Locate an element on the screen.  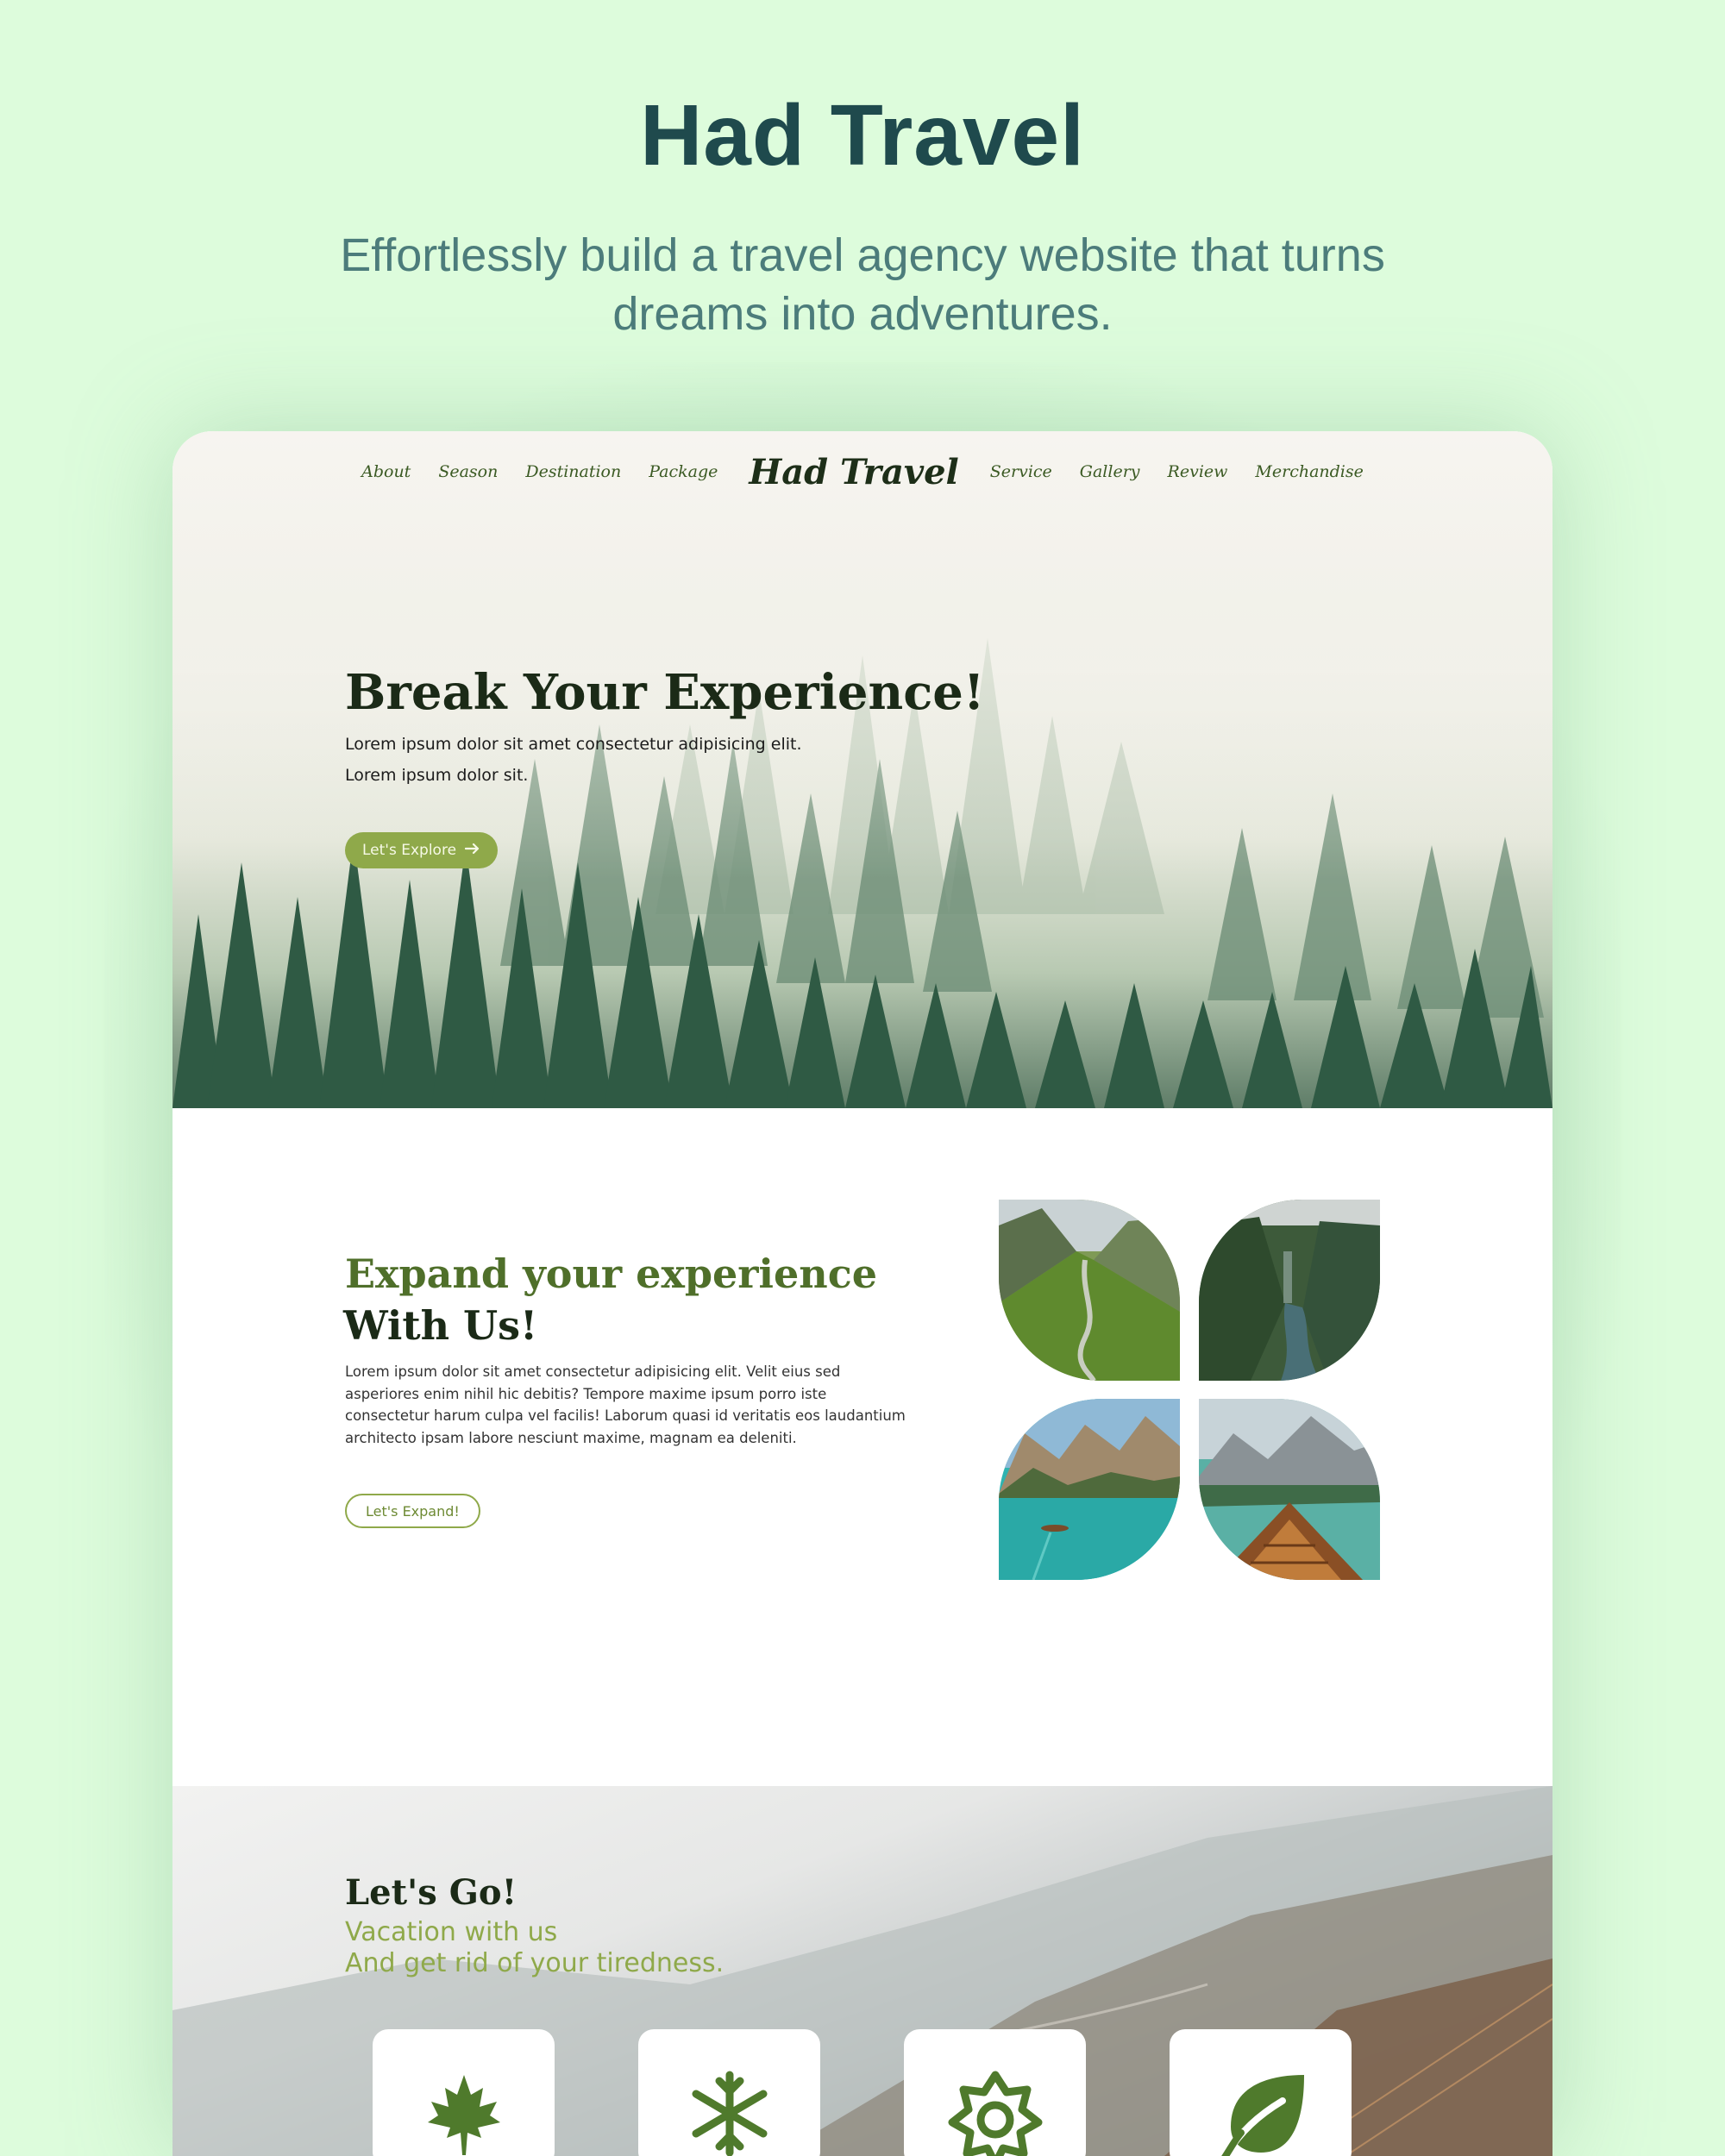
expand-title: Expand your experience is located at coordinates (612, 1273).